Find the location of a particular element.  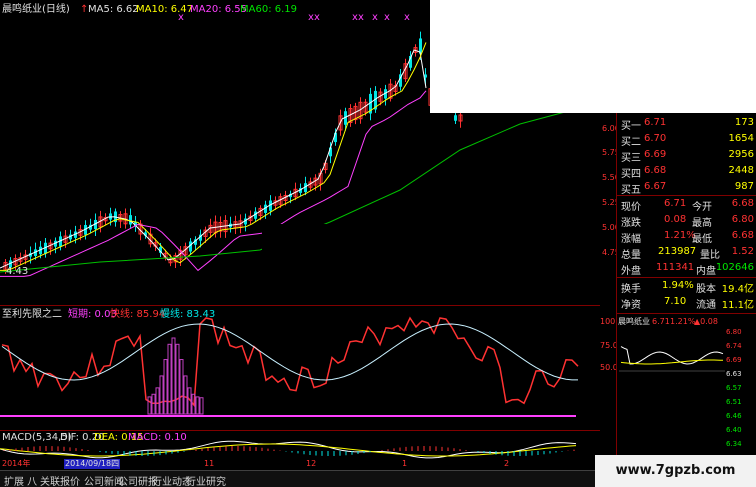

mini-tick: 6.34 is located at coordinates (734, 444).